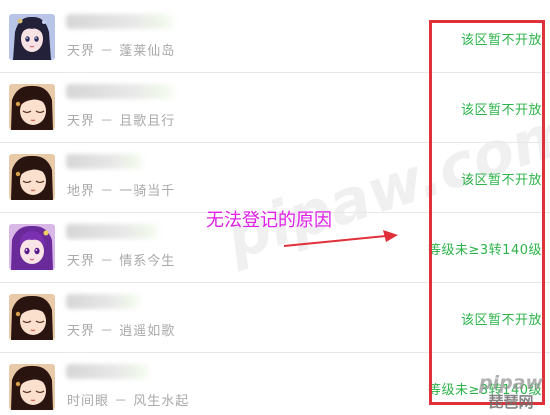  What do you see at coordinates (269, 220) in the screenshot?
I see `annotation-label: 无法登记的原因` at bounding box center [269, 220].